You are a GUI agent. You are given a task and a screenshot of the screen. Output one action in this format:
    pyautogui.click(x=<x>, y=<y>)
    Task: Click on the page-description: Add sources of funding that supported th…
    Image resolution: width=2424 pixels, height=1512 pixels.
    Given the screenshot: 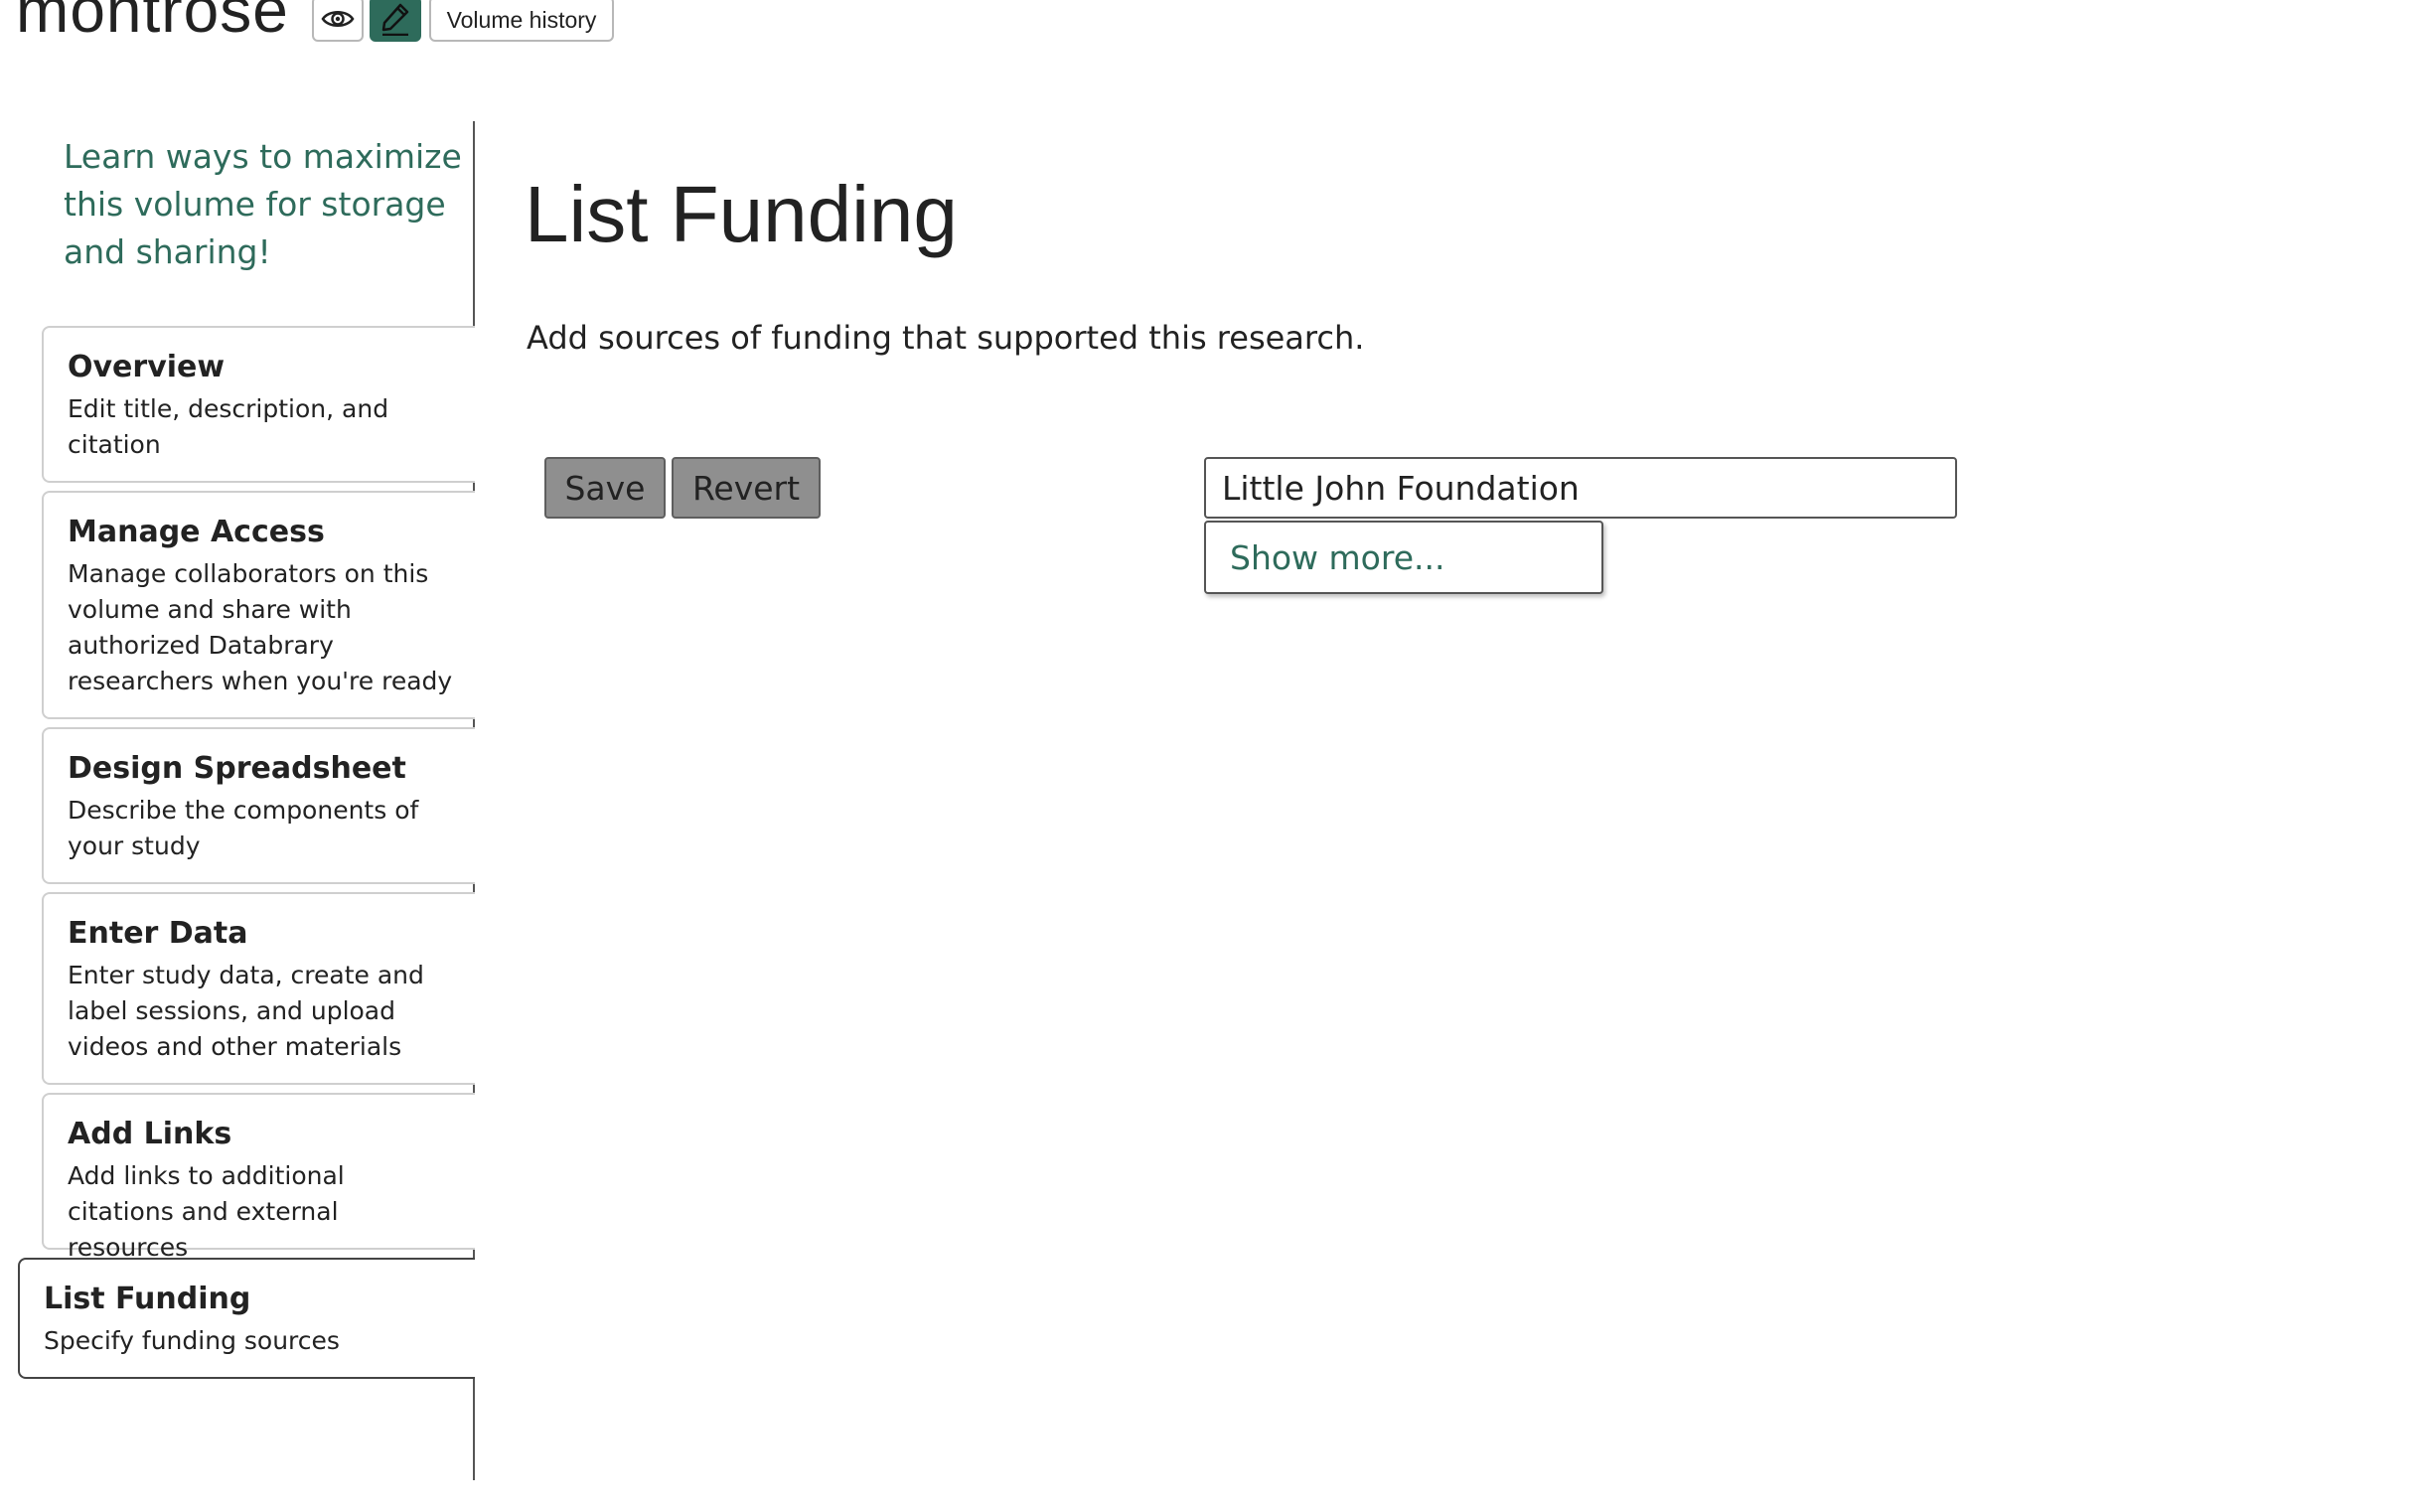 What is the action you would take?
    pyautogui.click(x=946, y=338)
    